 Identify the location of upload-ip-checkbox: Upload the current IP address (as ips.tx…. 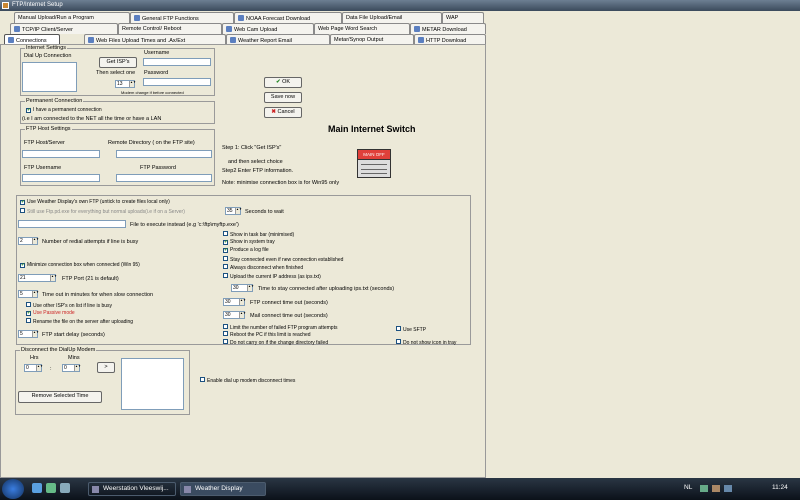
(272, 276).